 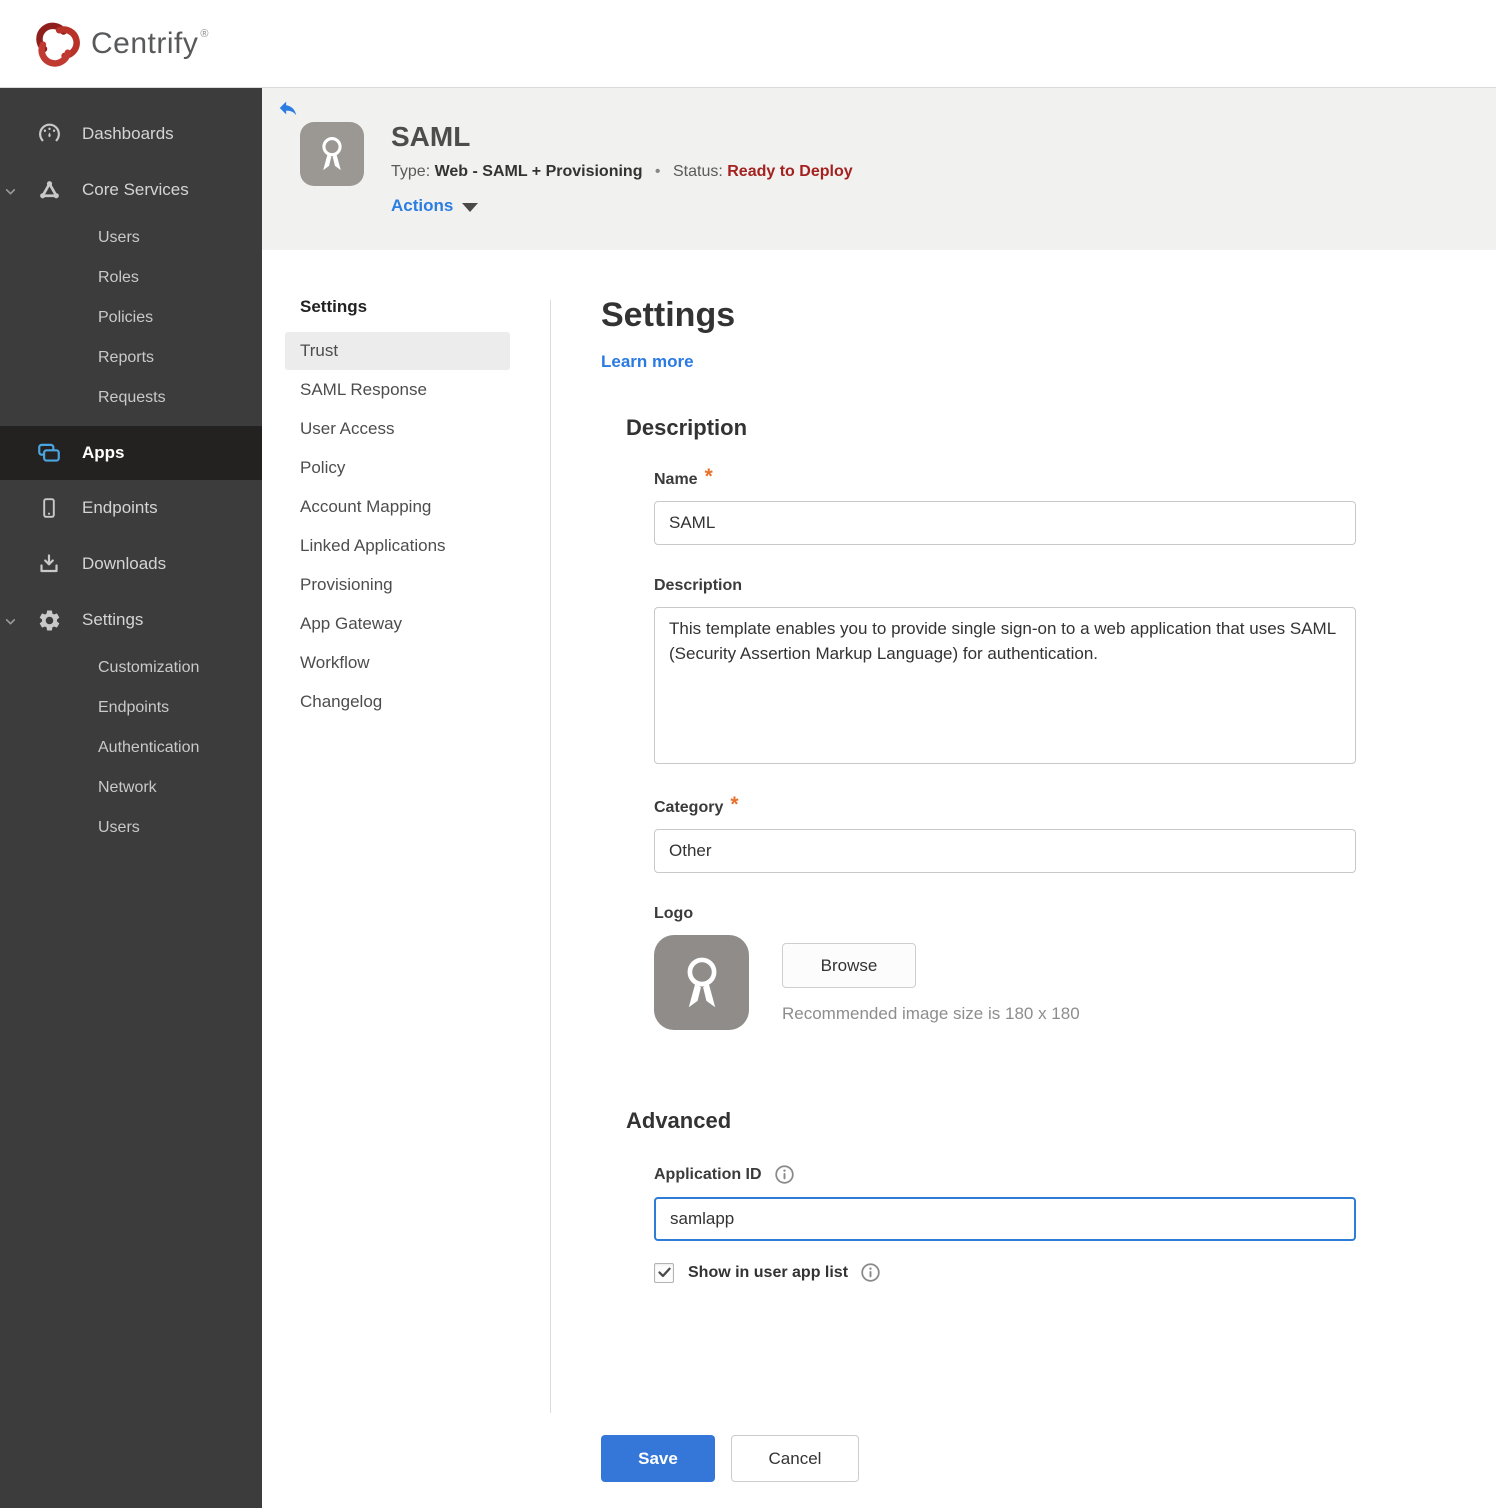 What do you see at coordinates (422, 205) in the screenshot?
I see `actions-label: Actions` at bounding box center [422, 205].